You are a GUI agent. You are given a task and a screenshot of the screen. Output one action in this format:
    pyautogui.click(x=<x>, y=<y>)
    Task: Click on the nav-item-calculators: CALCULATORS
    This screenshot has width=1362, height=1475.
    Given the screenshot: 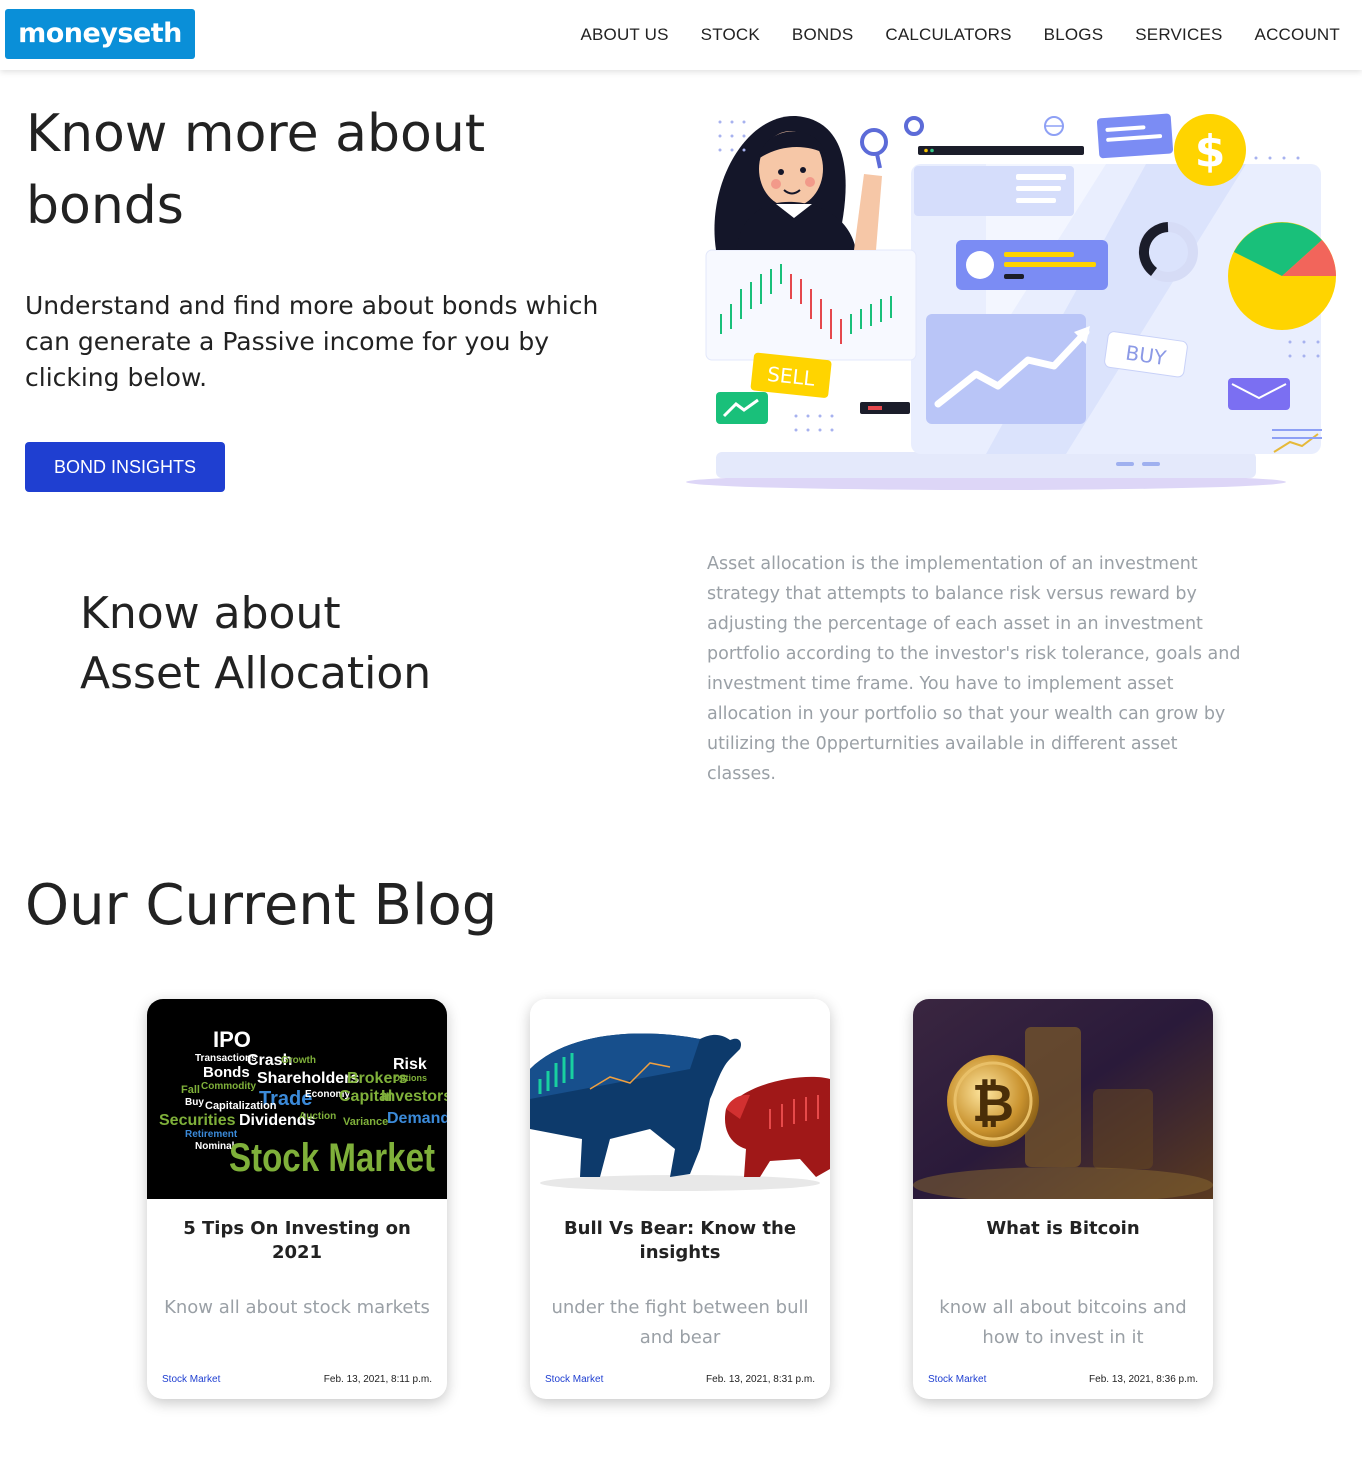 What is the action you would take?
    pyautogui.click(x=948, y=35)
    